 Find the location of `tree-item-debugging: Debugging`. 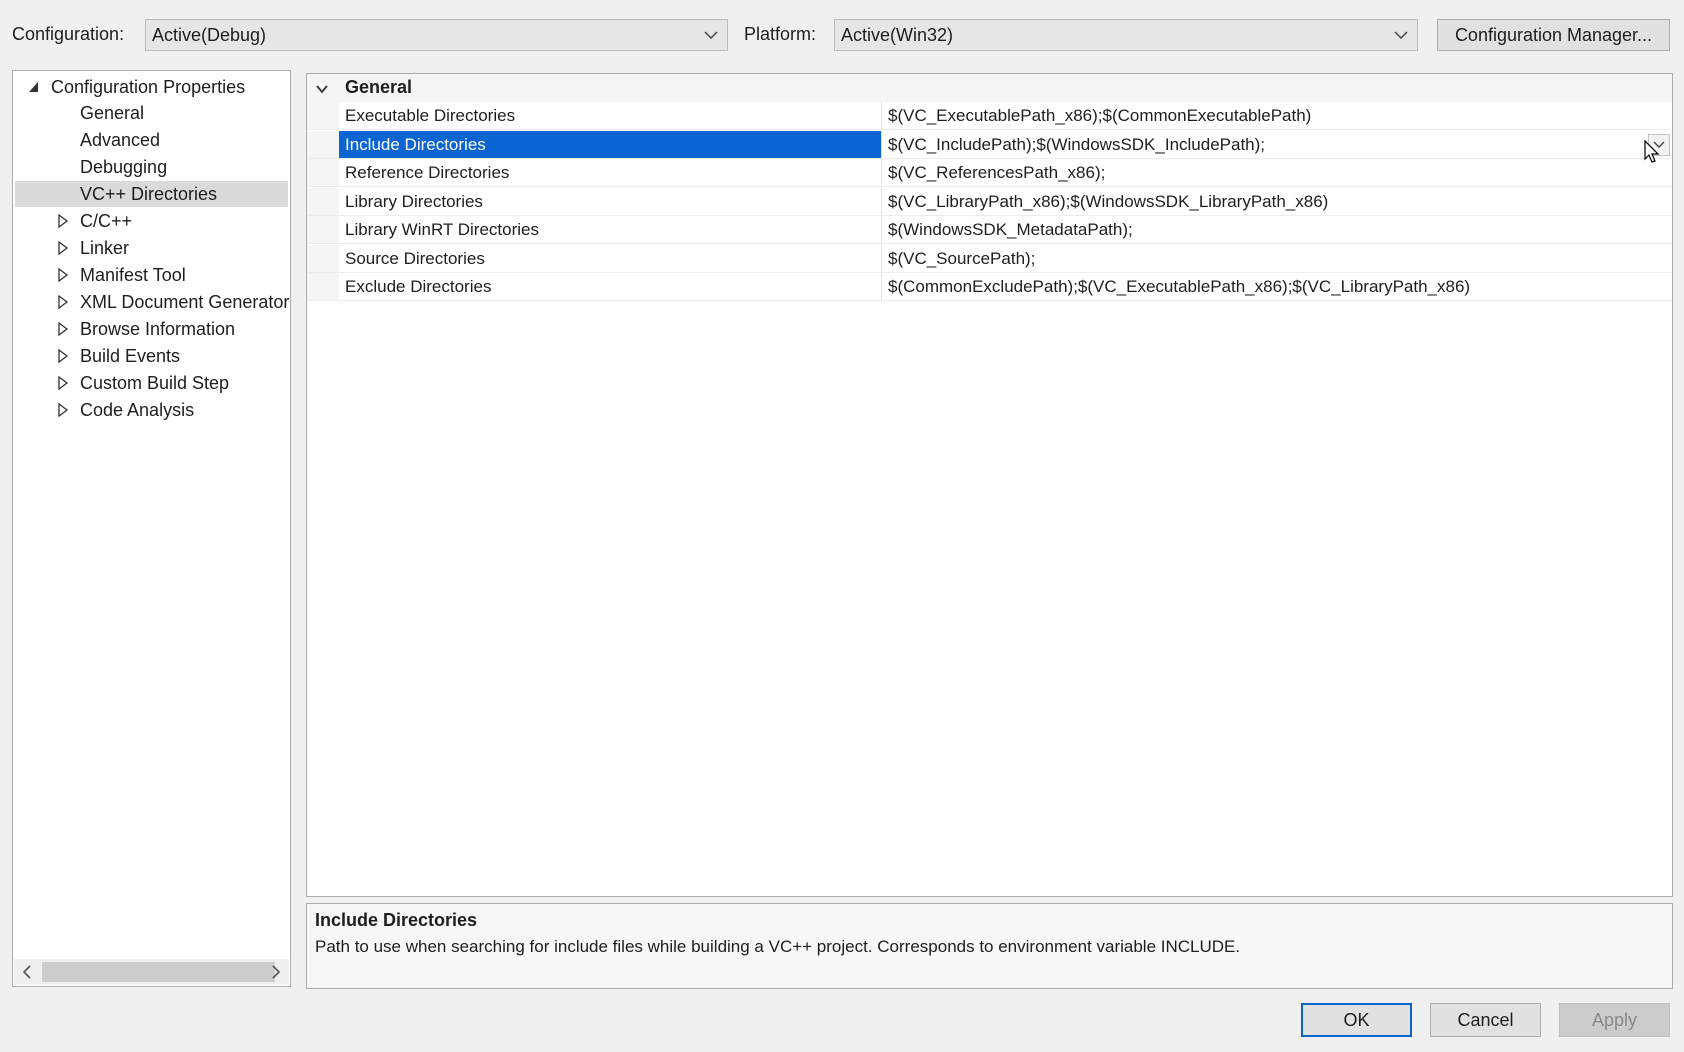

tree-item-debugging: Debugging is located at coordinates (150, 167).